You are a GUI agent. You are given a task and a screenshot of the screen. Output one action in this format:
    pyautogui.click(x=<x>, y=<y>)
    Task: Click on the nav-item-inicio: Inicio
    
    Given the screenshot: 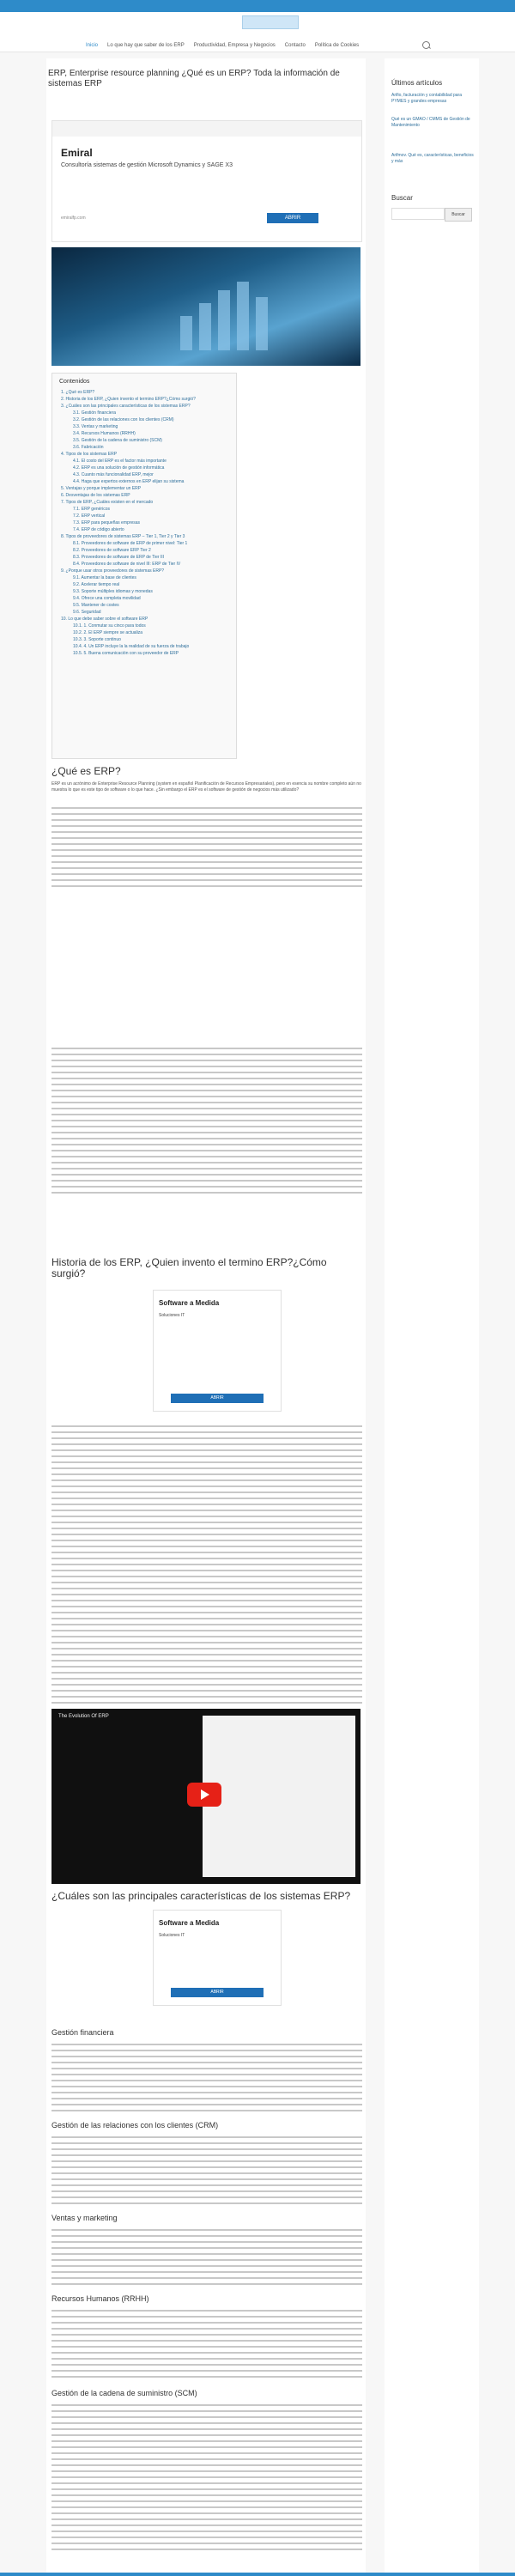 What is the action you would take?
    pyautogui.click(x=92, y=45)
    